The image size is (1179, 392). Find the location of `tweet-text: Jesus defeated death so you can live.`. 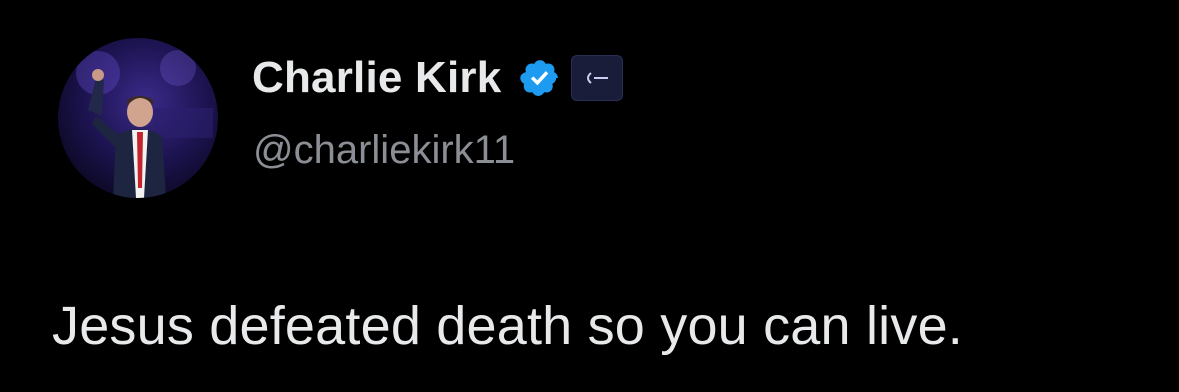

tweet-text: Jesus defeated death so you can live. is located at coordinates (508, 326).